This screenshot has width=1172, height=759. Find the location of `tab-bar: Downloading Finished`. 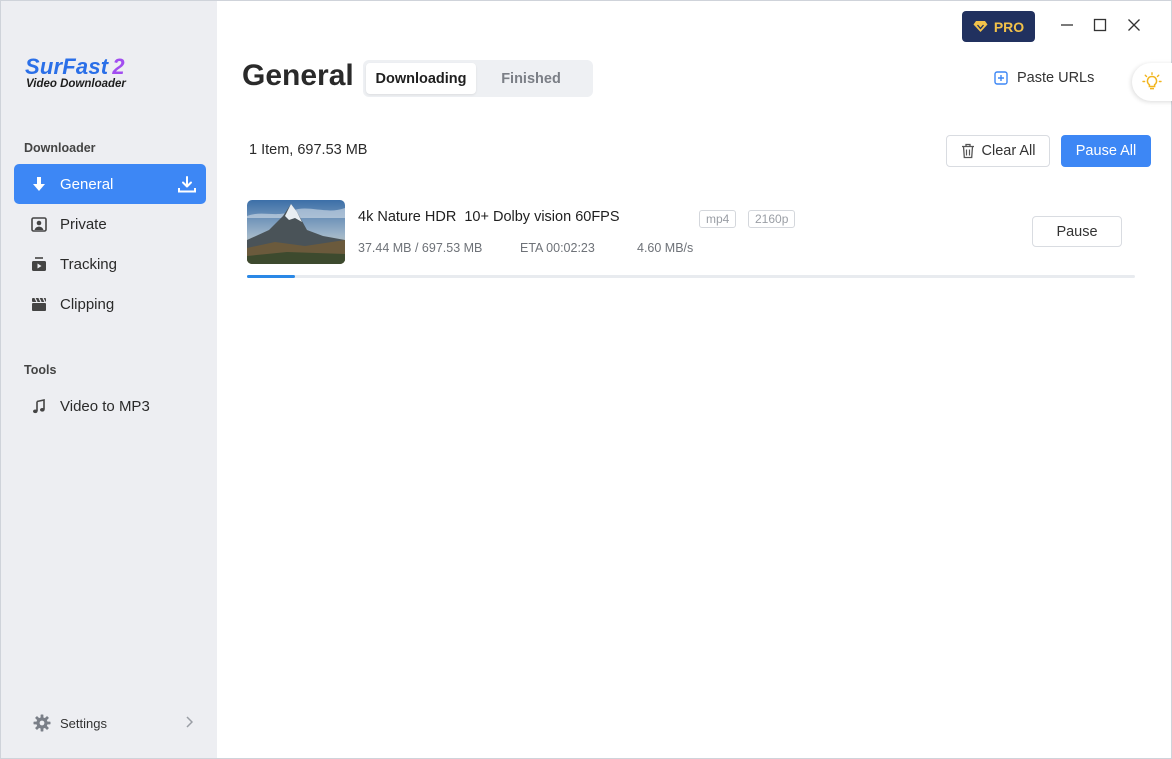

tab-bar: Downloading Finished is located at coordinates (478, 78).